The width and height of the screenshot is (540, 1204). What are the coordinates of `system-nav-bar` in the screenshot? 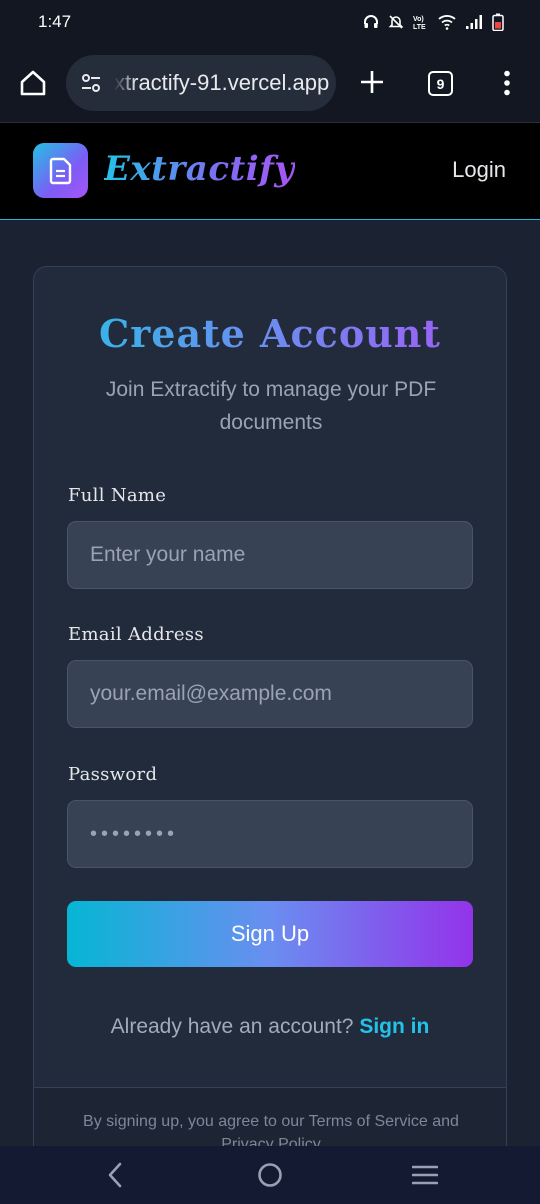 It's located at (270, 1175).